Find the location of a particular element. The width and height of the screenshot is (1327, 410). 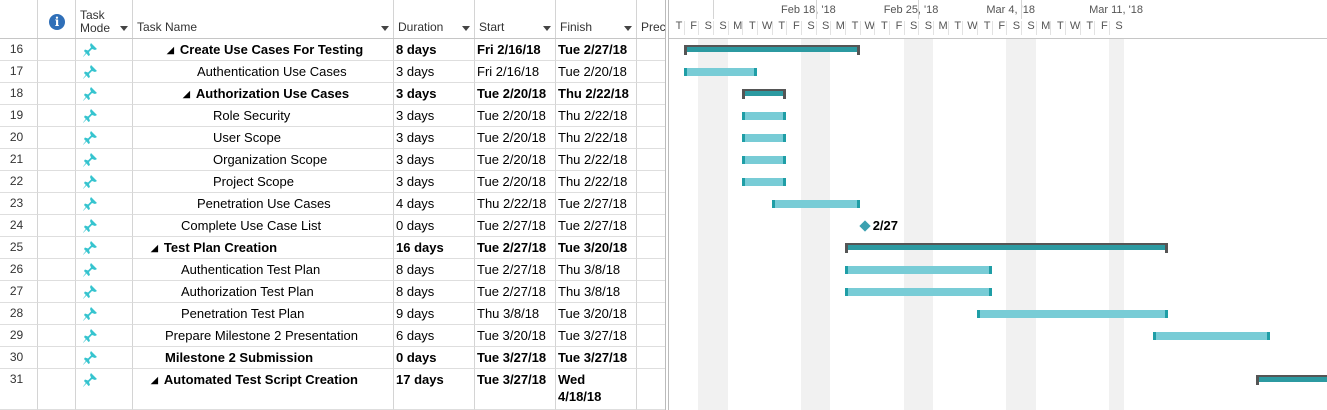

task-name-cell: Prepare Milestone 2 Presentation is located at coordinates (263, 336).